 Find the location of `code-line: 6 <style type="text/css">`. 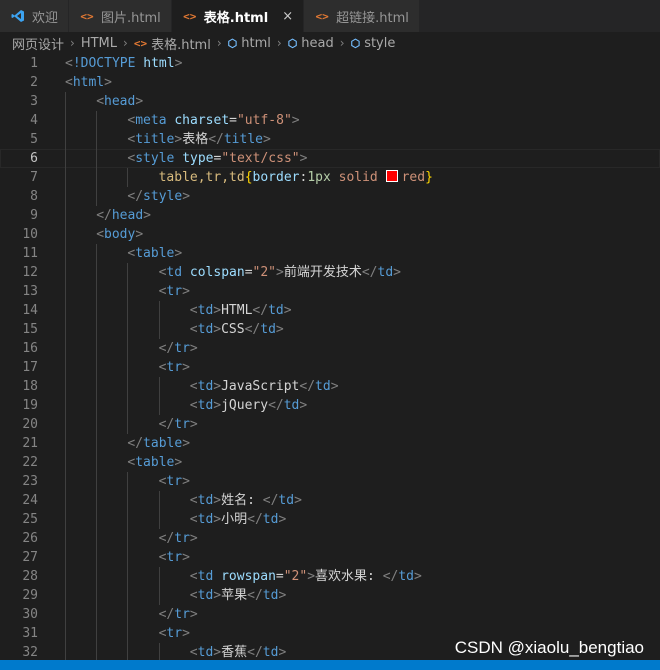

code-line: 6 <style type="text/css"> is located at coordinates (330, 158).